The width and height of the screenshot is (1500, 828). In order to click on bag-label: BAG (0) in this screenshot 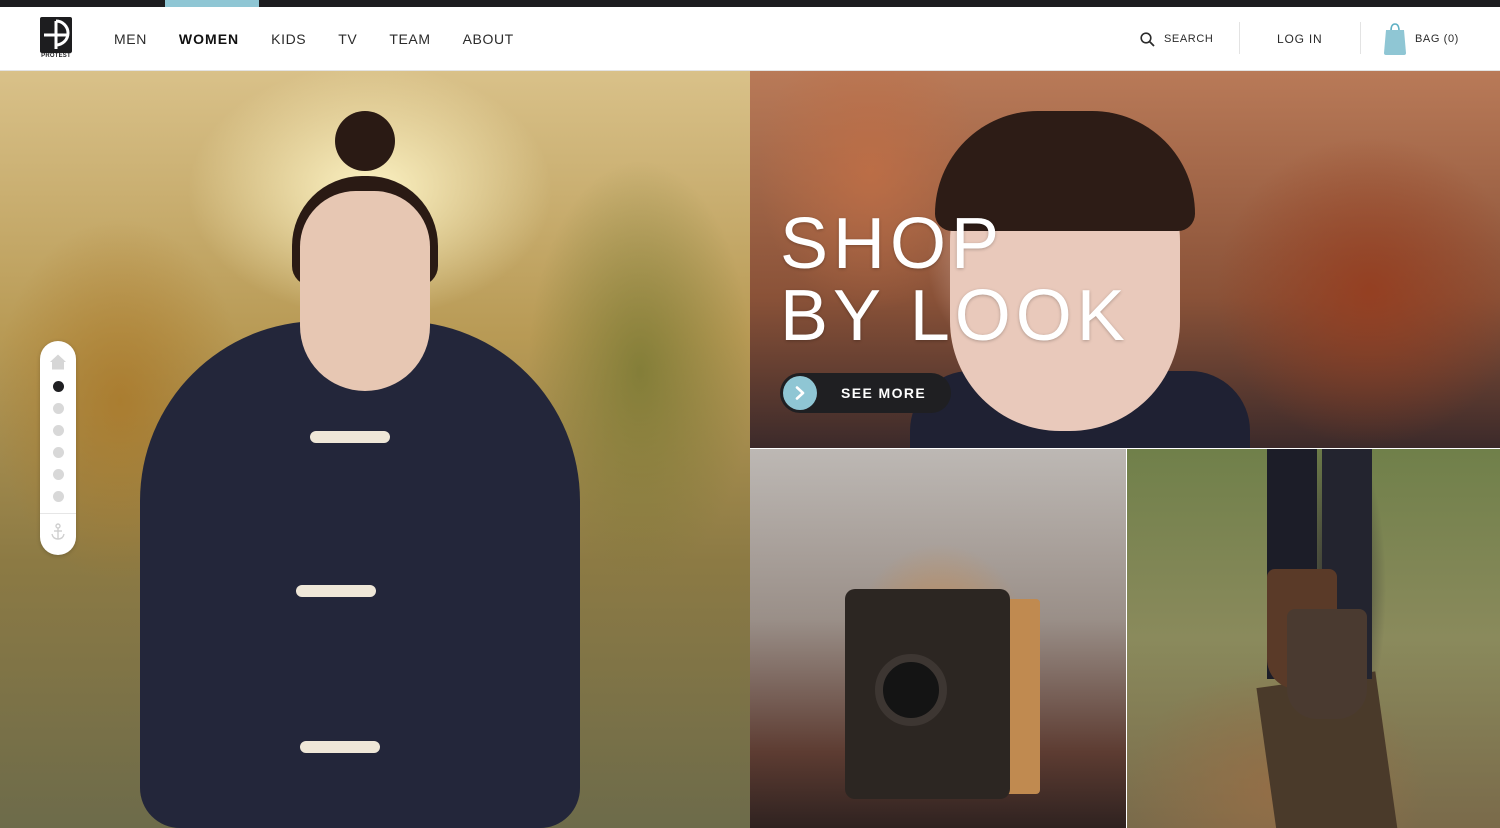, I will do `click(1437, 39)`.